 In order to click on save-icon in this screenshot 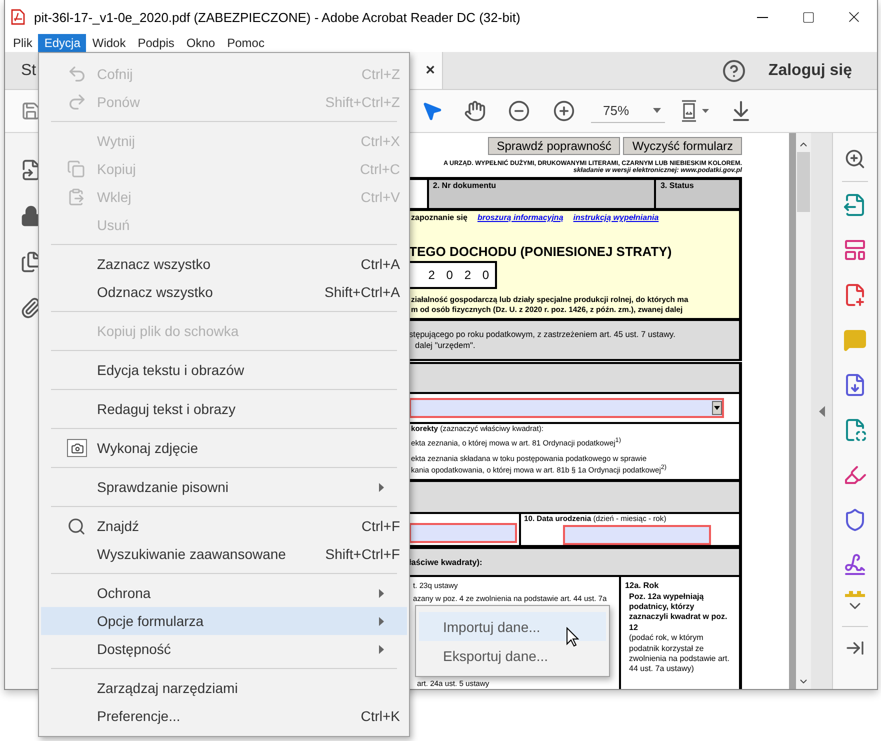, I will do `click(31, 111)`.